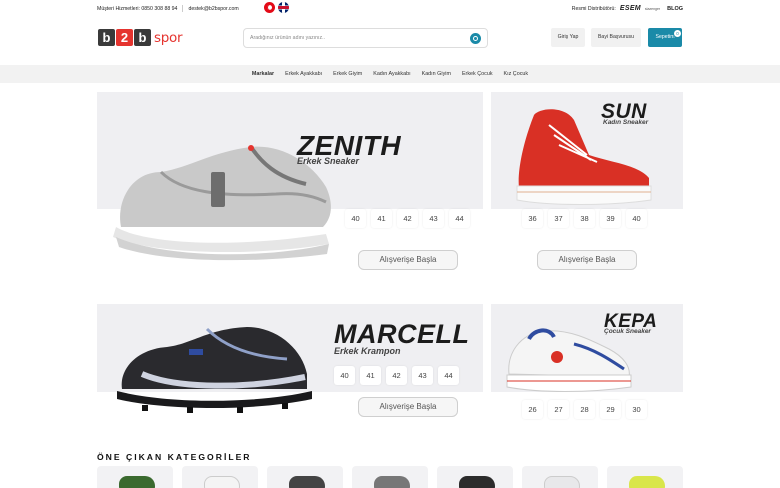 The height and width of the screenshot is (488, 780). I want to click on login-button: Giriş Yap, so click(568, 37).